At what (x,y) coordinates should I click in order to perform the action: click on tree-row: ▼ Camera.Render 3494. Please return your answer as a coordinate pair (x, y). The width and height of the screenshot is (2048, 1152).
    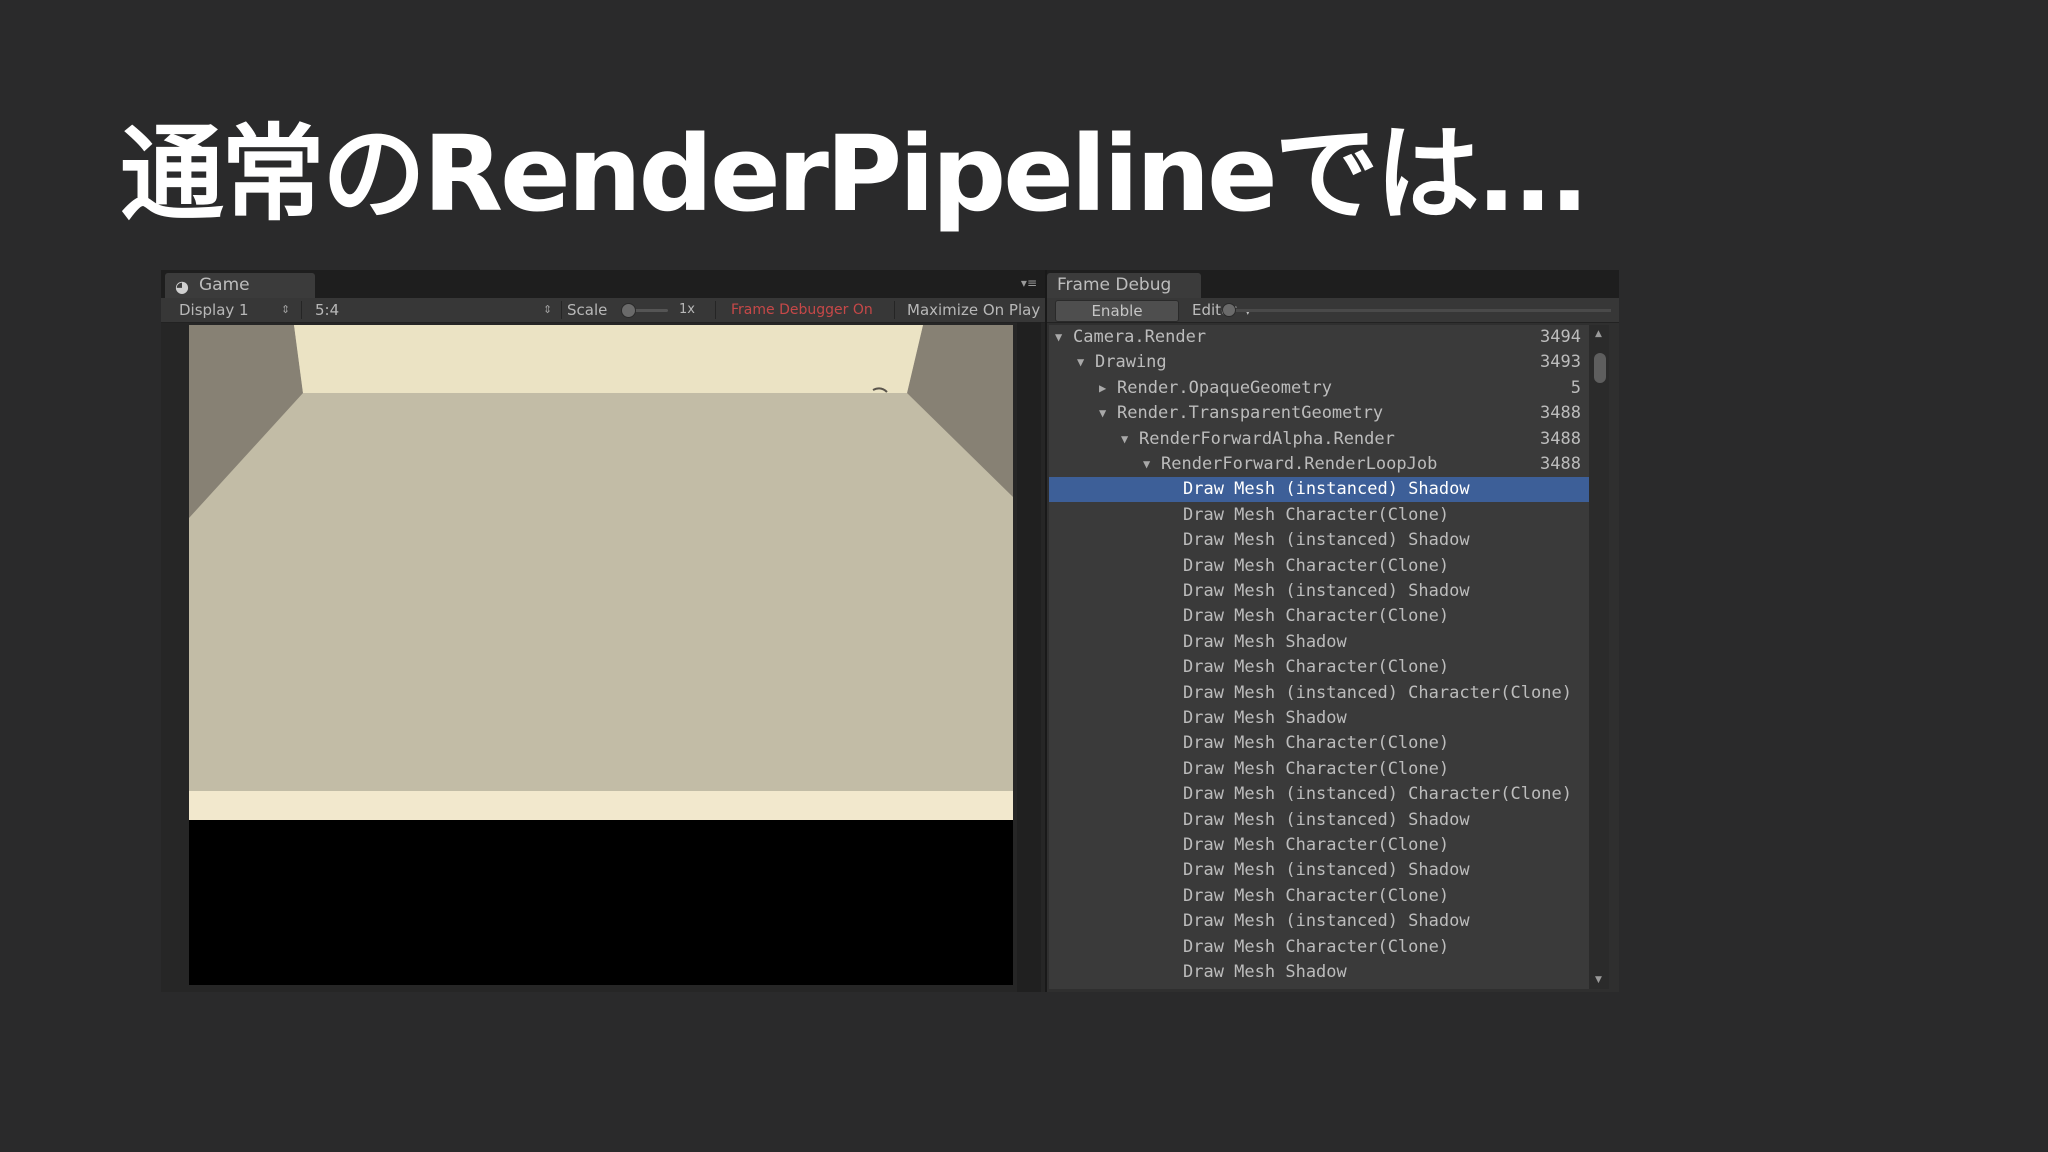
    Looking at the image, I should click on (1319, 337).